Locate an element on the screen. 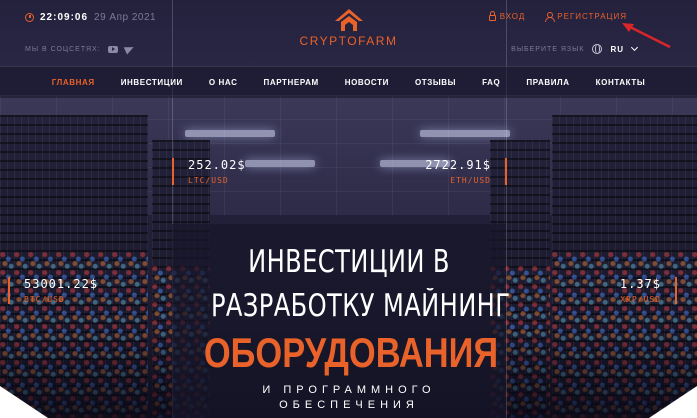  ticker-eth: 2722.91$ ETH/USD is located at coordinates (466, 171).